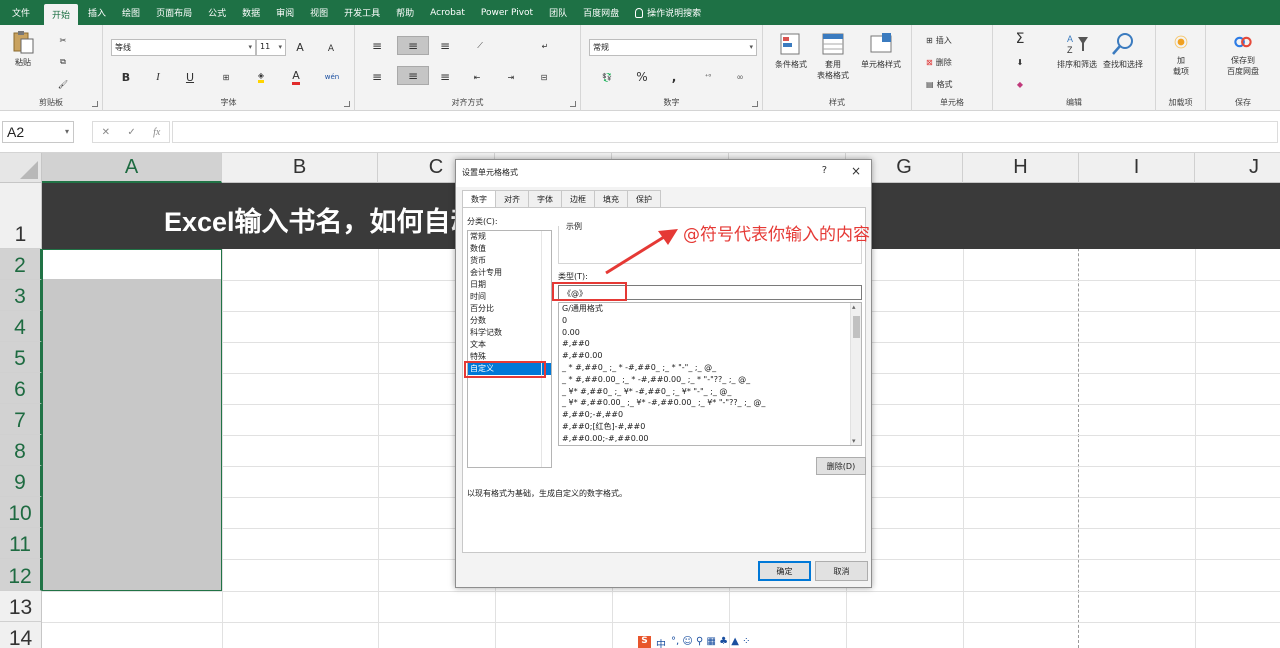 Image resolution: width=1280 pixels, height=648 pixels. What do you see at coordinates (38, 132) in the screenshot?
I see `name-box: A2 ▾` at bounding box center [38, 132].